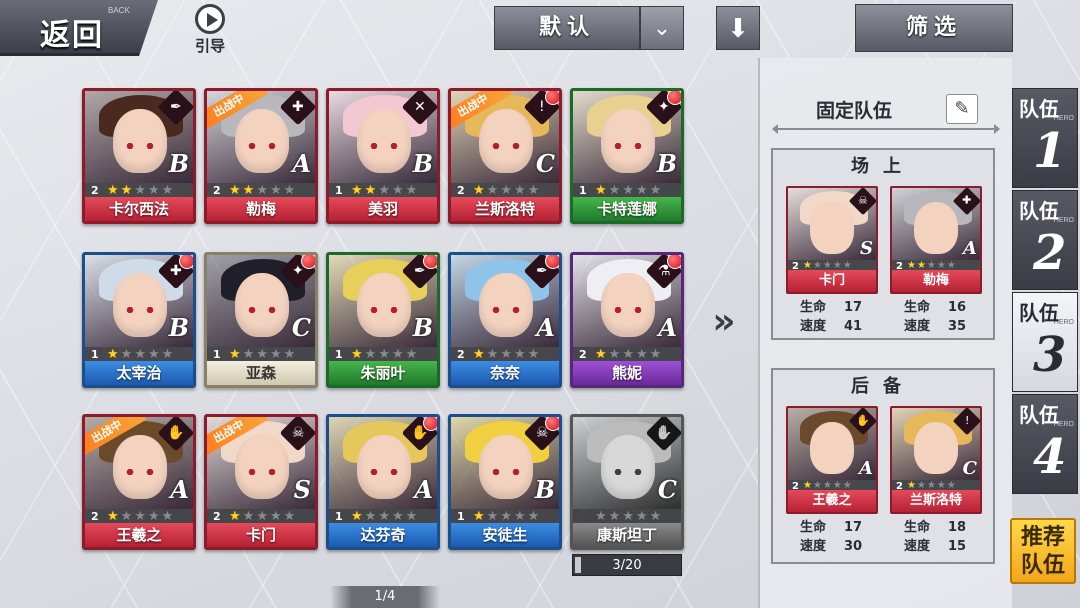 The image size is (1080, 608). What do you see at coordinates (957, 326) in the screenshot?
I see `speed-value: 35` at bounding box center [957, 326].